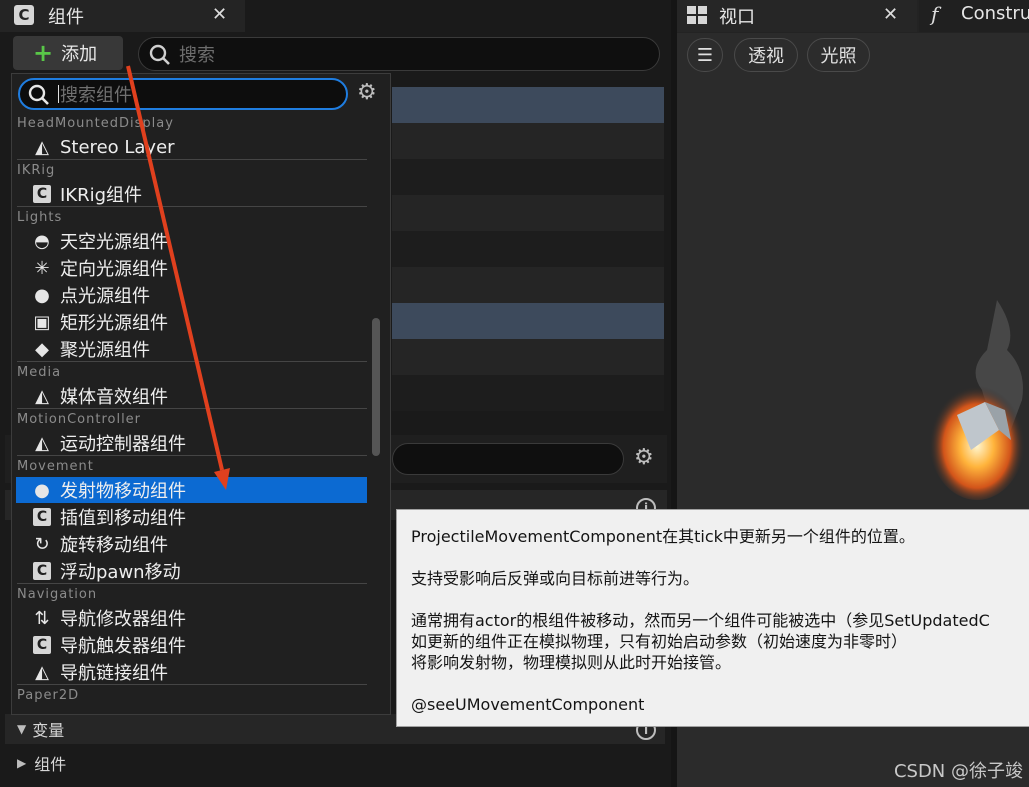 This screenshot has width=1029, height=787. I want to click on directional-light-icon: ✳, so click(42, 268).